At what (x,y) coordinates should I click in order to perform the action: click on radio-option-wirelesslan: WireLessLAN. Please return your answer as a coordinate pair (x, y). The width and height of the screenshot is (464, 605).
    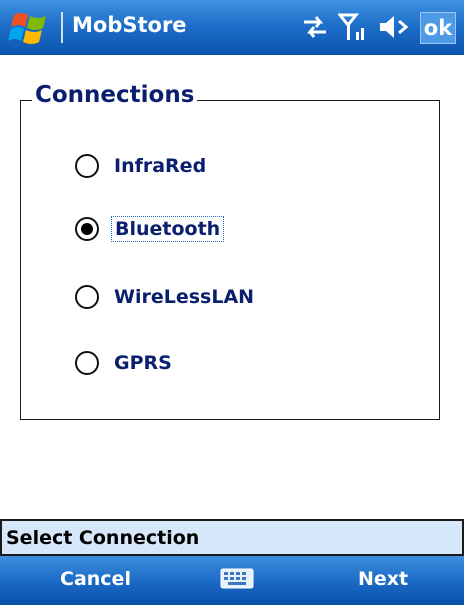
    Looking at the image, I should click on (166, 297).